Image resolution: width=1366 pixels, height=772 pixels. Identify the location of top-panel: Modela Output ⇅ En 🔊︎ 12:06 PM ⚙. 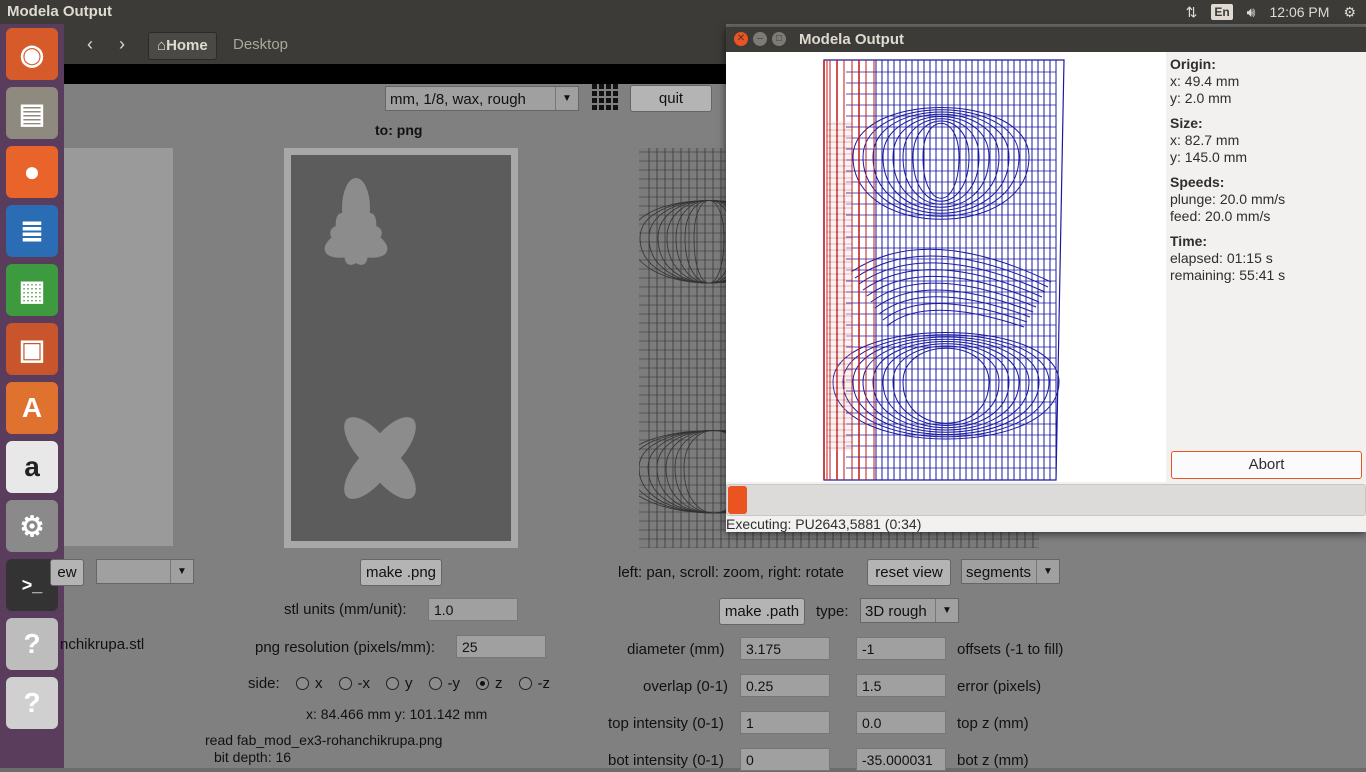
(683, 12).